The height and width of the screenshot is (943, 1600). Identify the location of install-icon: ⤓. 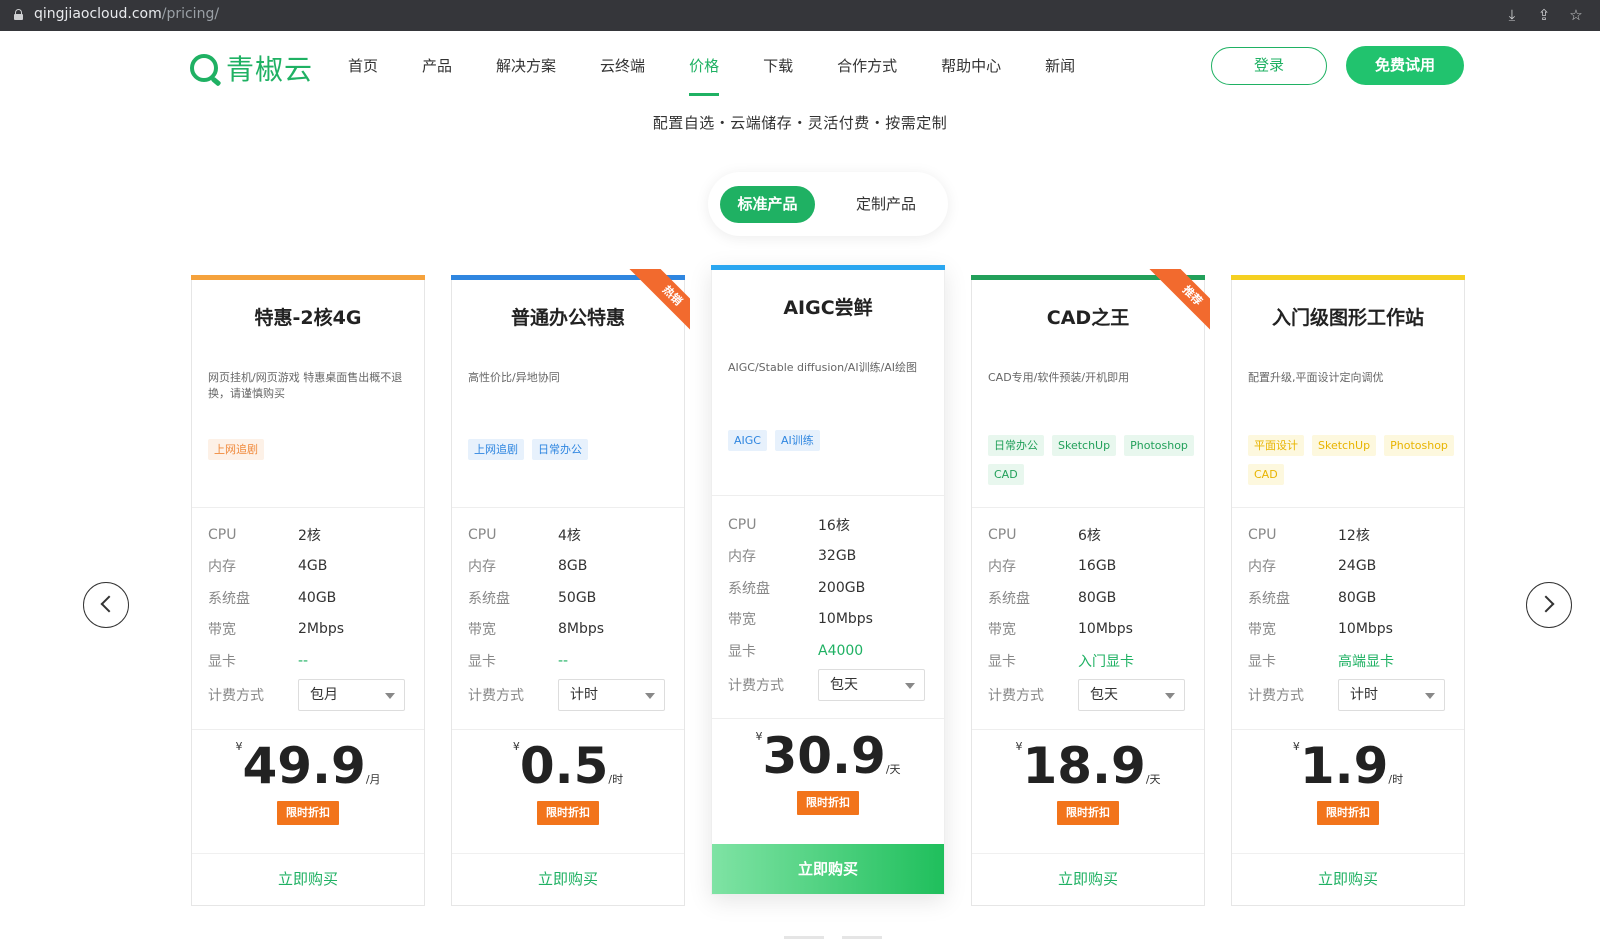
(1512, 15).